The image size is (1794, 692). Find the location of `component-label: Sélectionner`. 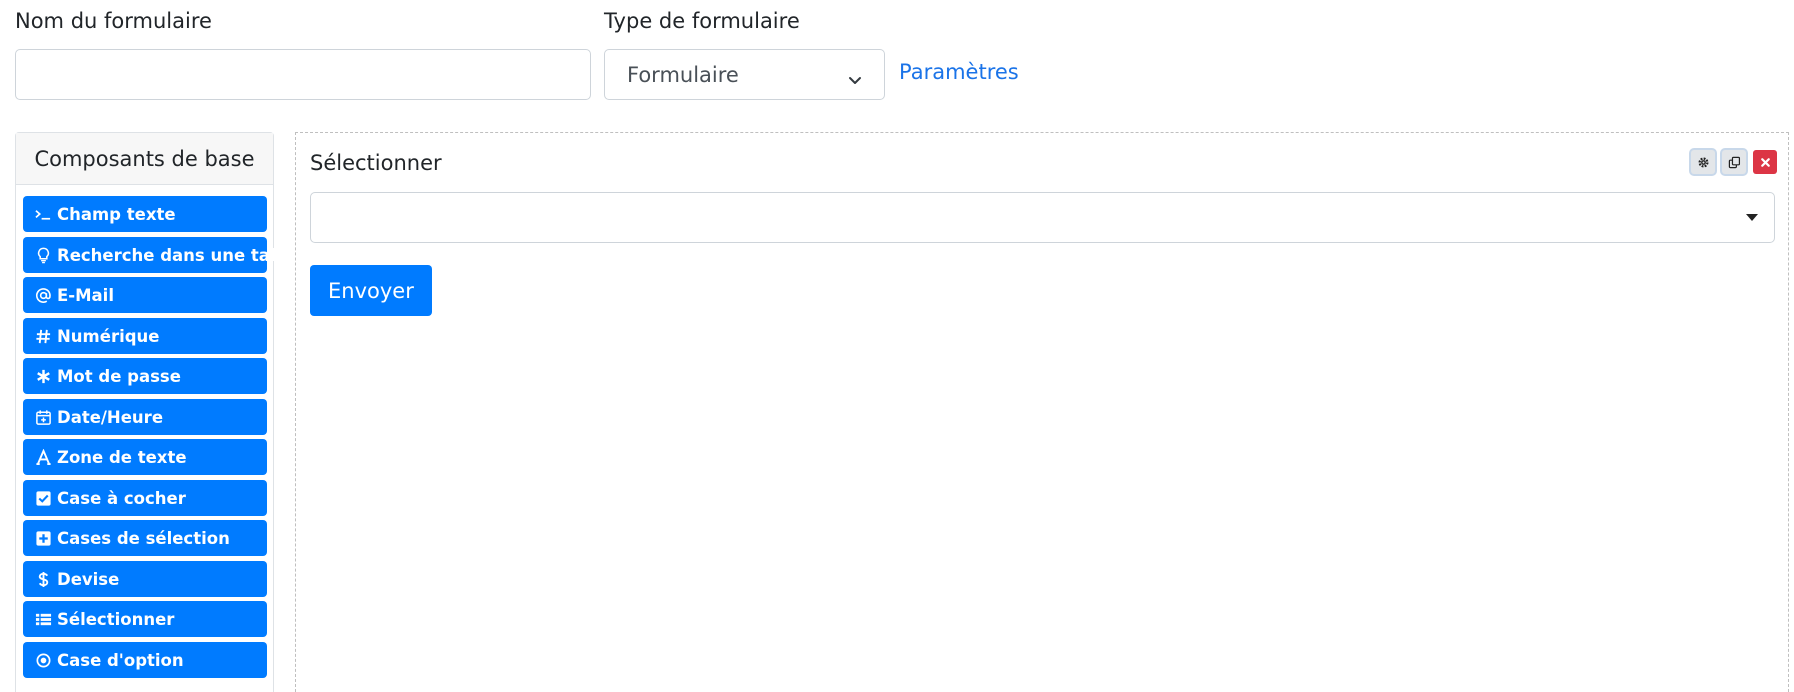

component-label: Sélectionner is located at coordinates (116, 619).